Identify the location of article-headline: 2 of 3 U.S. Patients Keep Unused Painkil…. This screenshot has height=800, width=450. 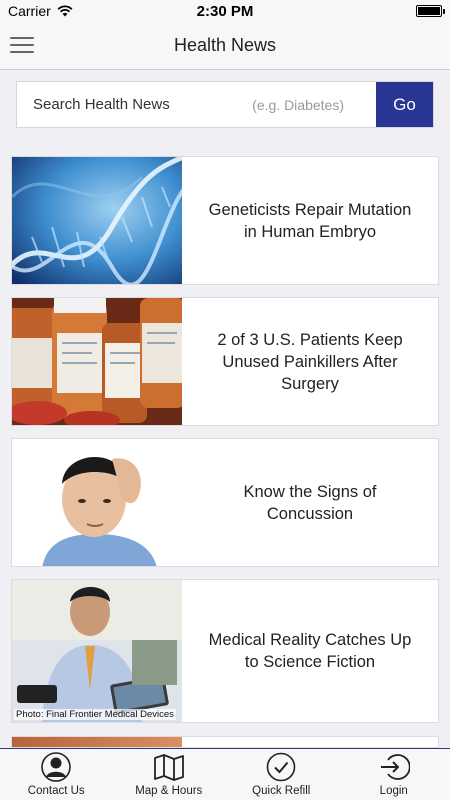
(310, 361).